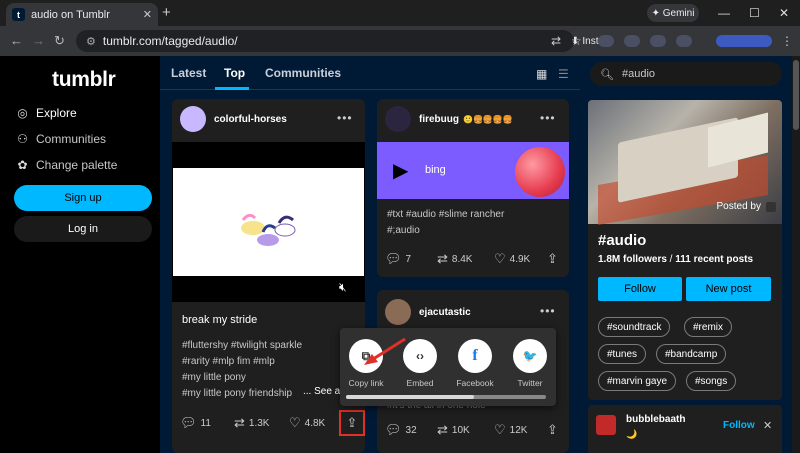  Describe the element at coordinates (435, 170) in the screenshot. I see `audio-title: bing` at that location.